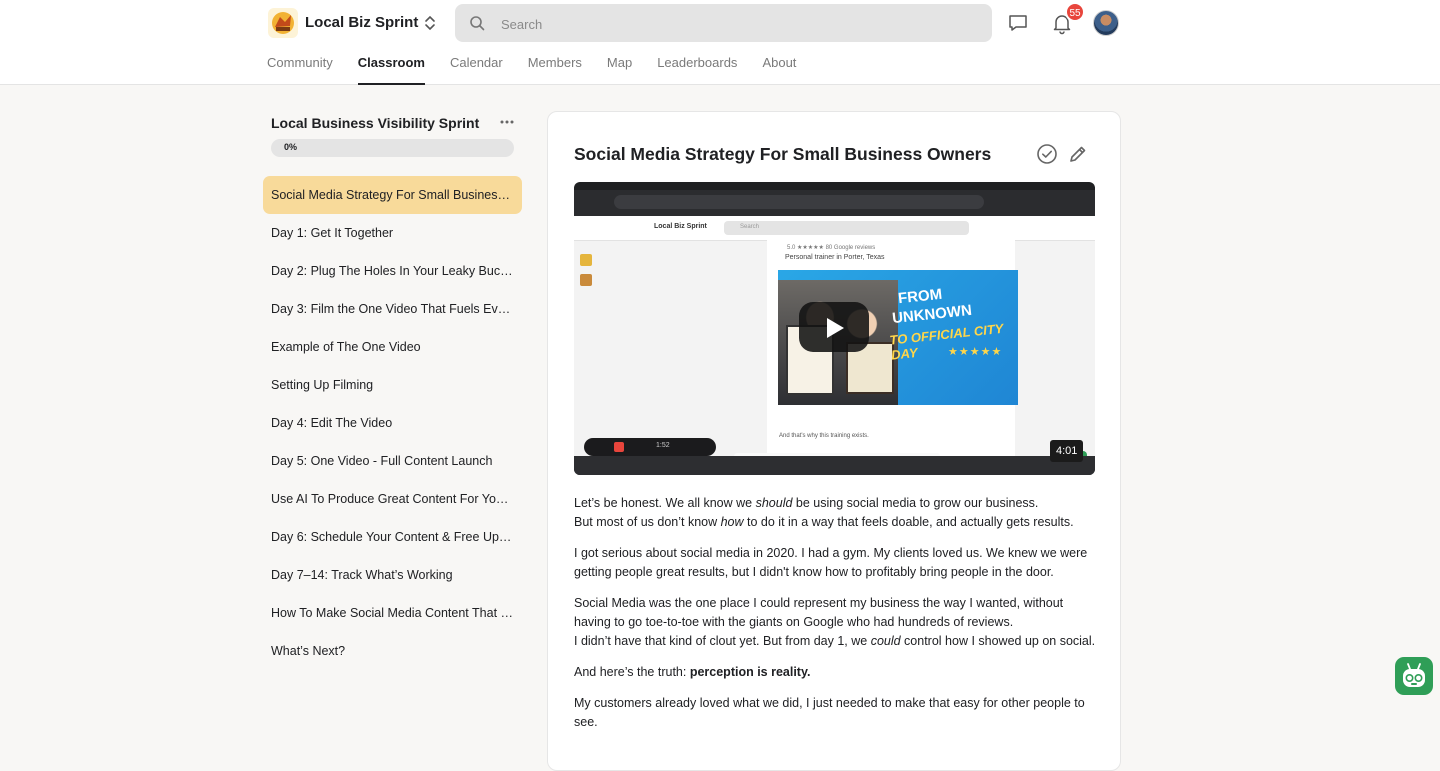  What do you see at coordinates (300, 69) in the screenshot?
I see `tab-community: Community` at bounding box center [300, 69].